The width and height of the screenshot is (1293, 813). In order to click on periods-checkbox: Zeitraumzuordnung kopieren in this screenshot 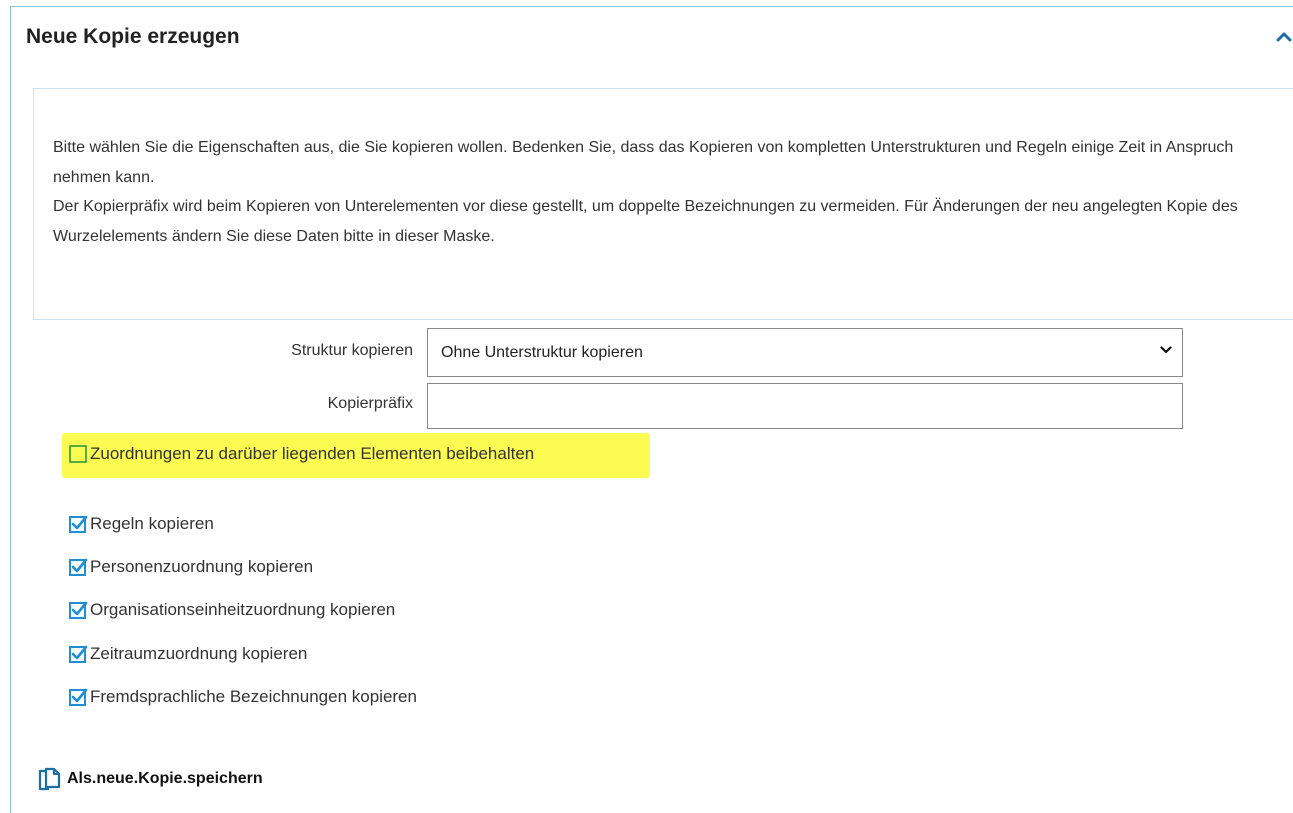, I will do `click(187, 654)`.